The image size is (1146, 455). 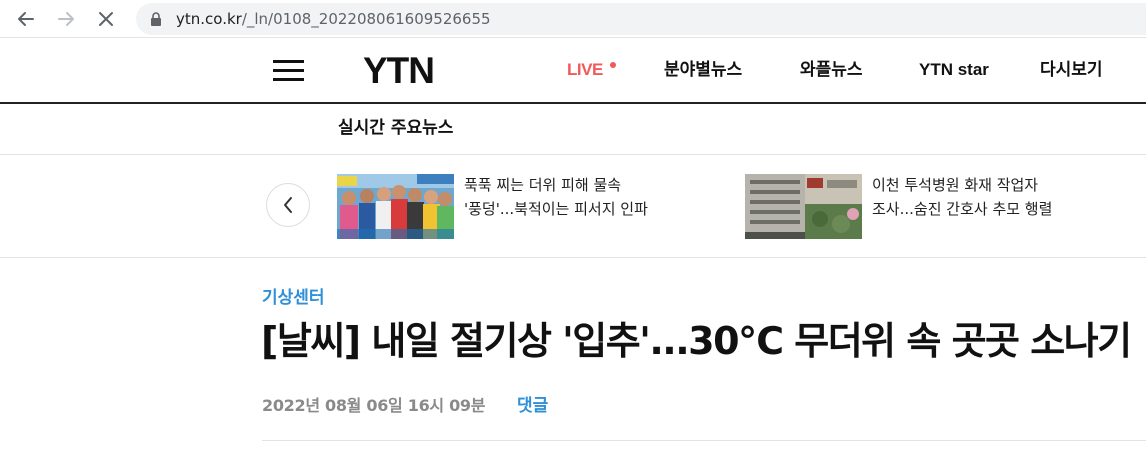 What do you see at coordinates (703, 70) in the screenshot?
I see `nav-section-news: 분야별뉴스` at bounding box center [703, 70].